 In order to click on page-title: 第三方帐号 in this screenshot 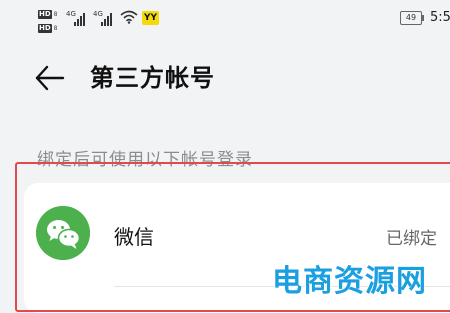, I will do `click(152, 78)`.